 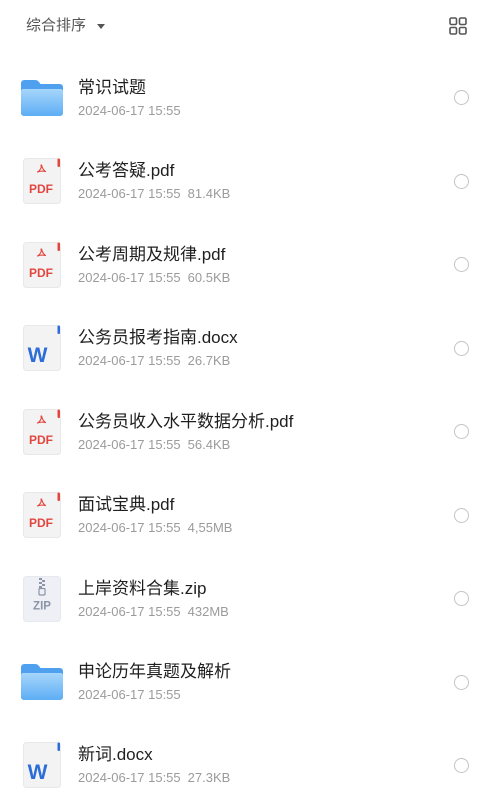 I want to click on file-row: 常识试题 2024-06-17 15:55, so click(x=247, y=98).